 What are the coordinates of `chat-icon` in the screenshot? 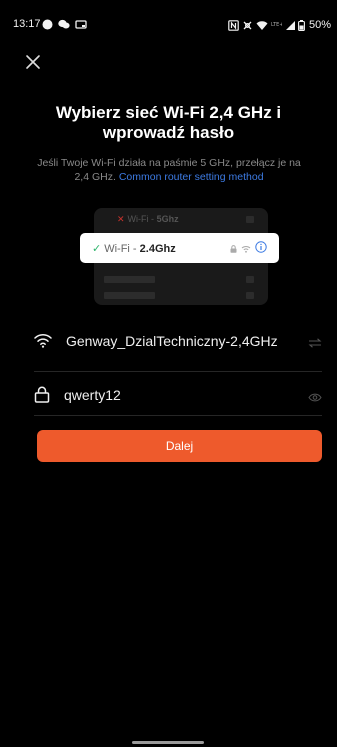 It's located at (64, 24).